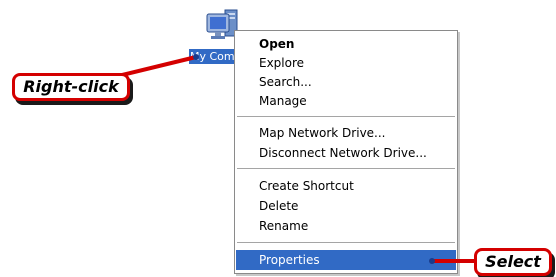  I want to click on menu-item-delete: Delete, so click(346, 206).